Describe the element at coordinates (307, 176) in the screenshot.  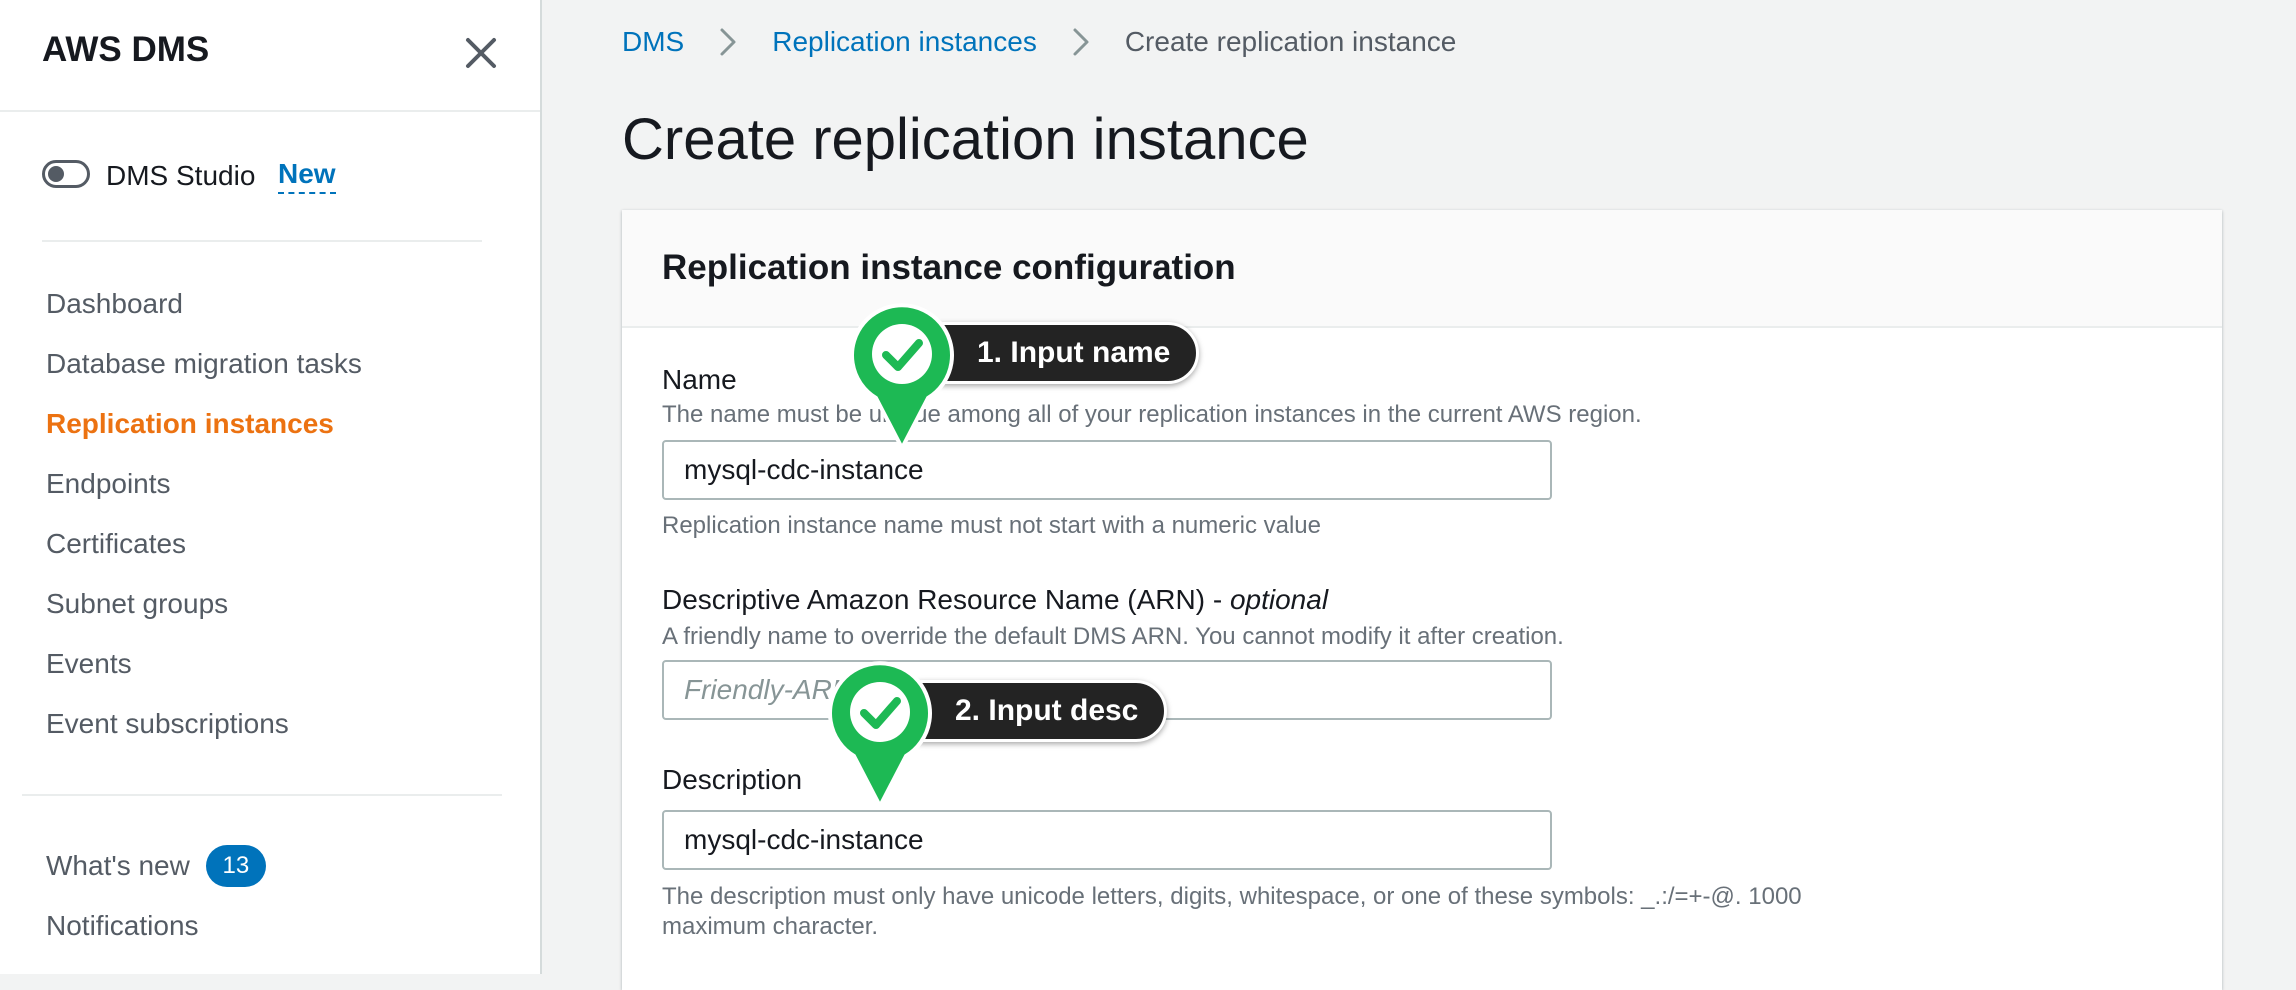
I see `new-badge-link: New` at that location.